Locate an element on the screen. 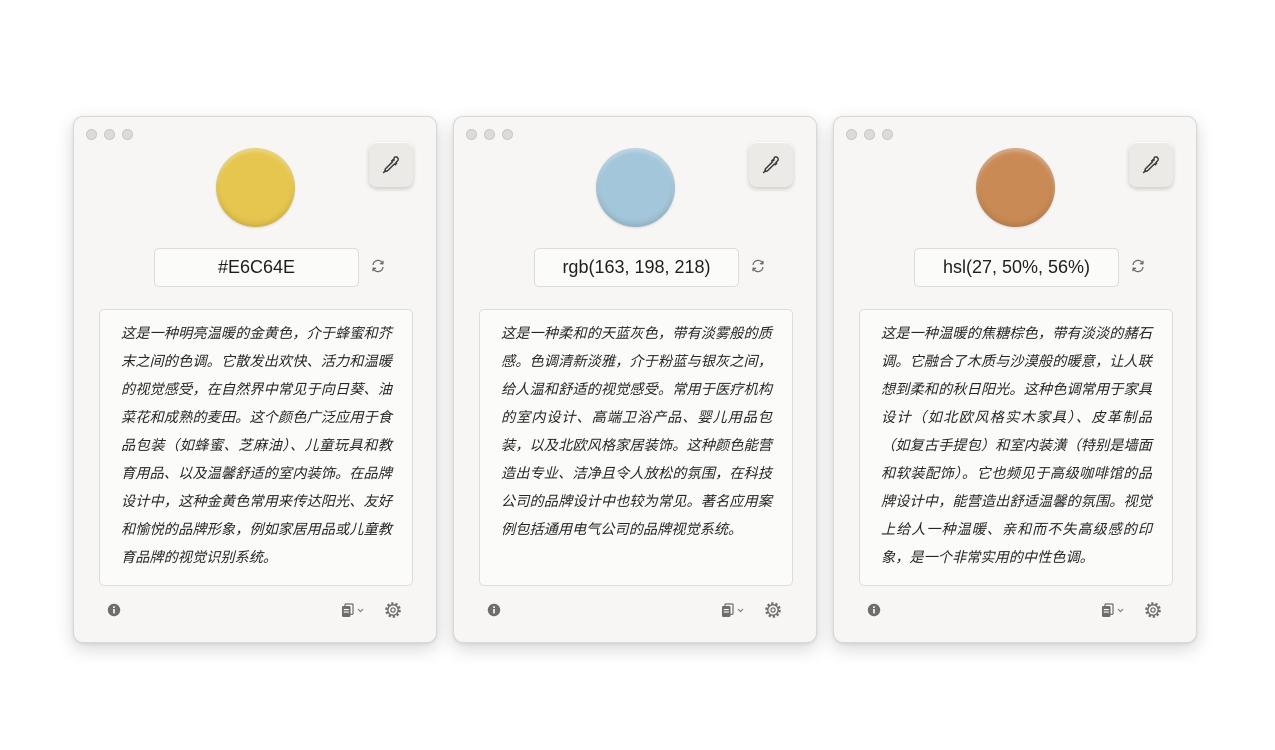 This screenshot has width=1275, height=750. color-value-field: rgb(163, 198, 218) is located at coordinates (636, 267).